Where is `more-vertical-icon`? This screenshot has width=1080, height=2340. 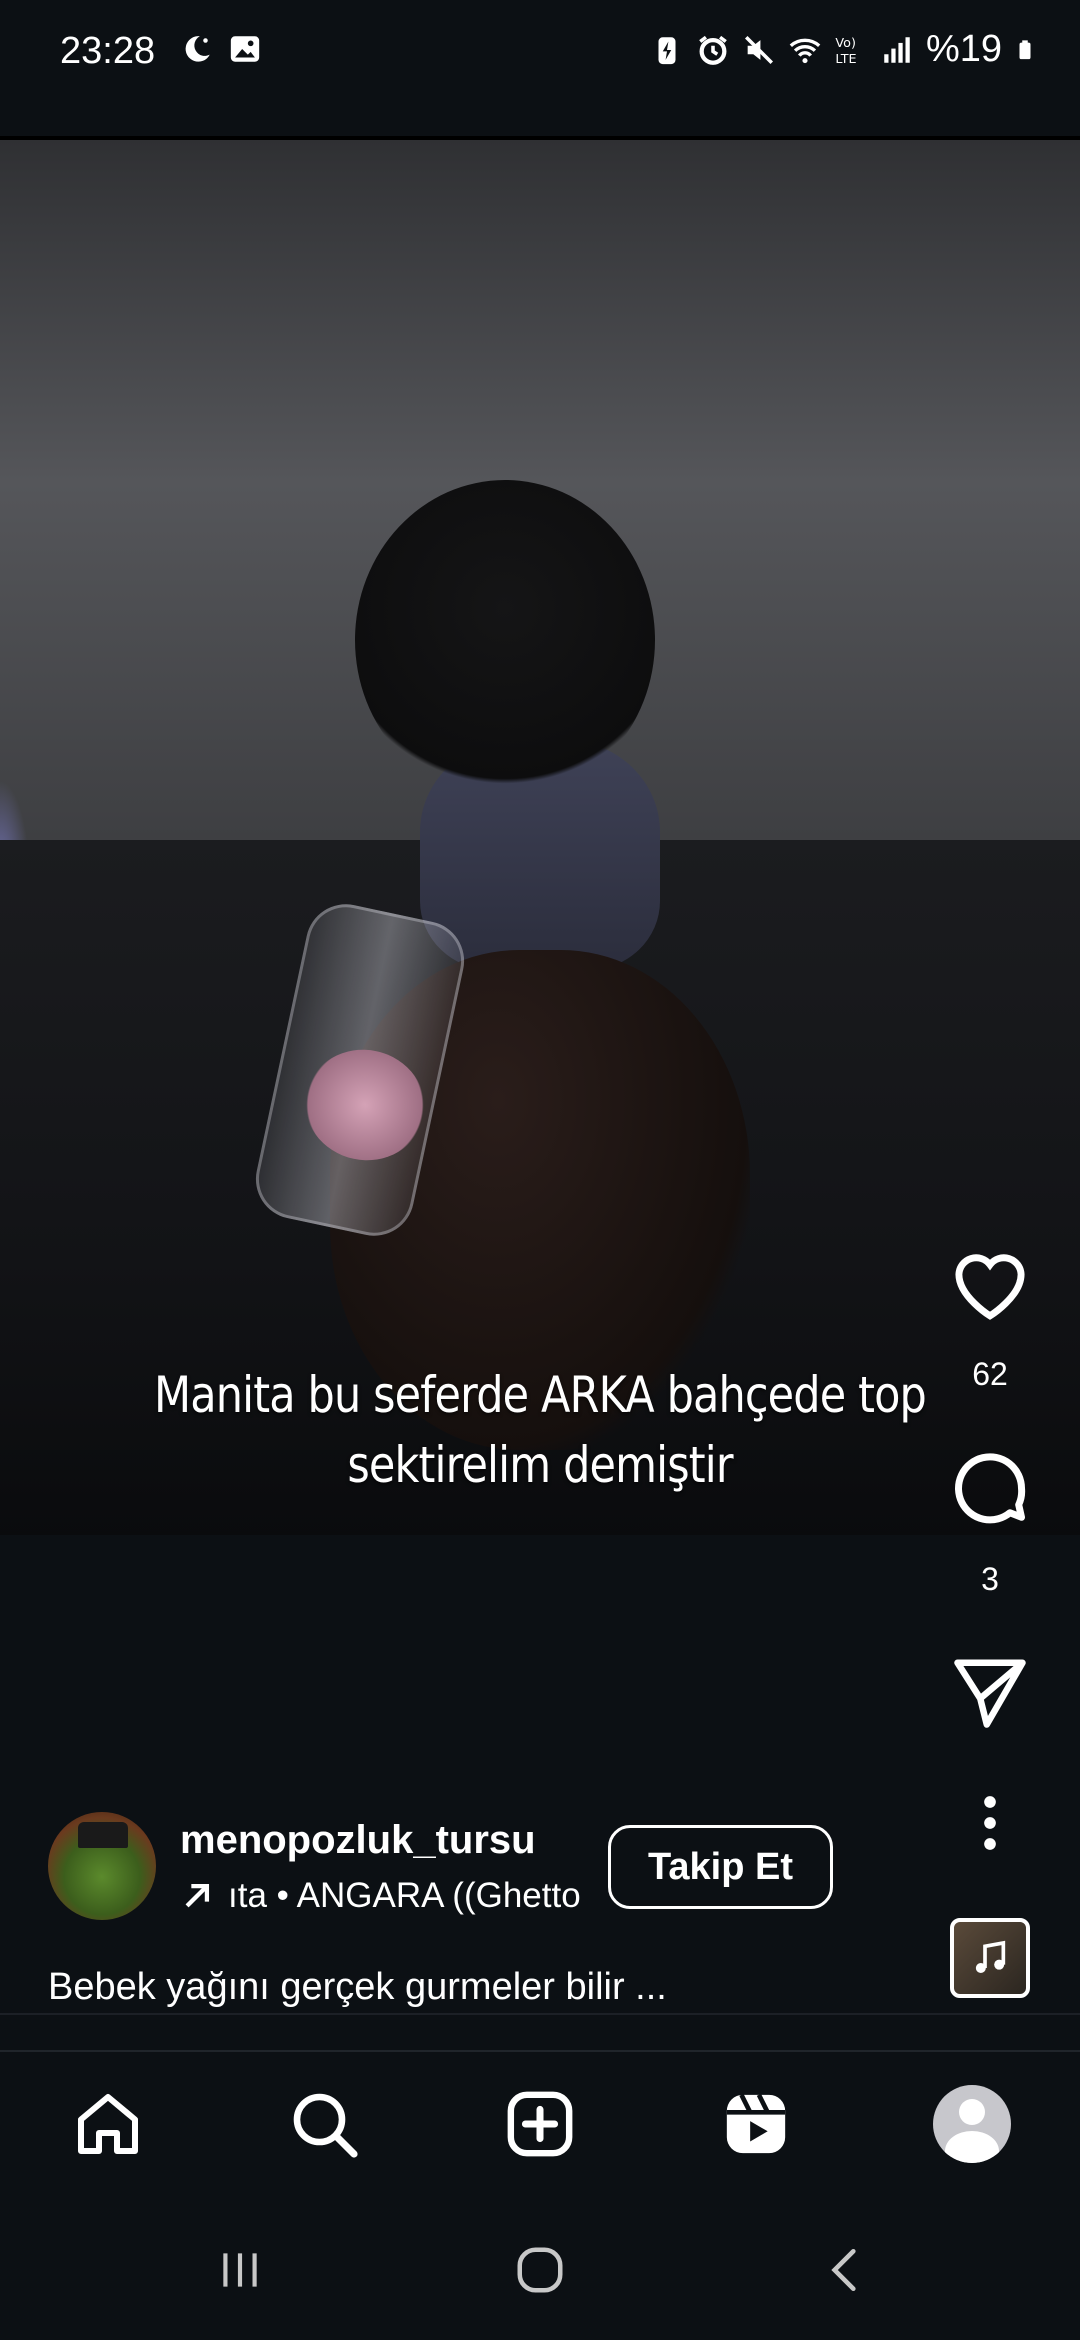
more-vertical-icon is located at coordinates (990, 1823).